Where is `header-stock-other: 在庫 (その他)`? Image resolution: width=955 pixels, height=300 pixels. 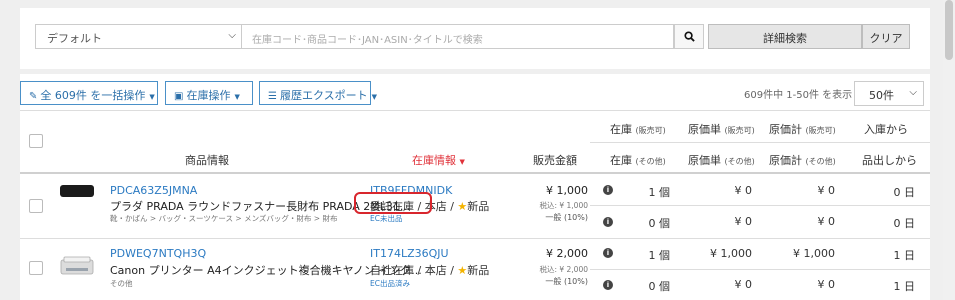
header-stock-other: 在庫 (その他) is located at coordinates (638, 160).